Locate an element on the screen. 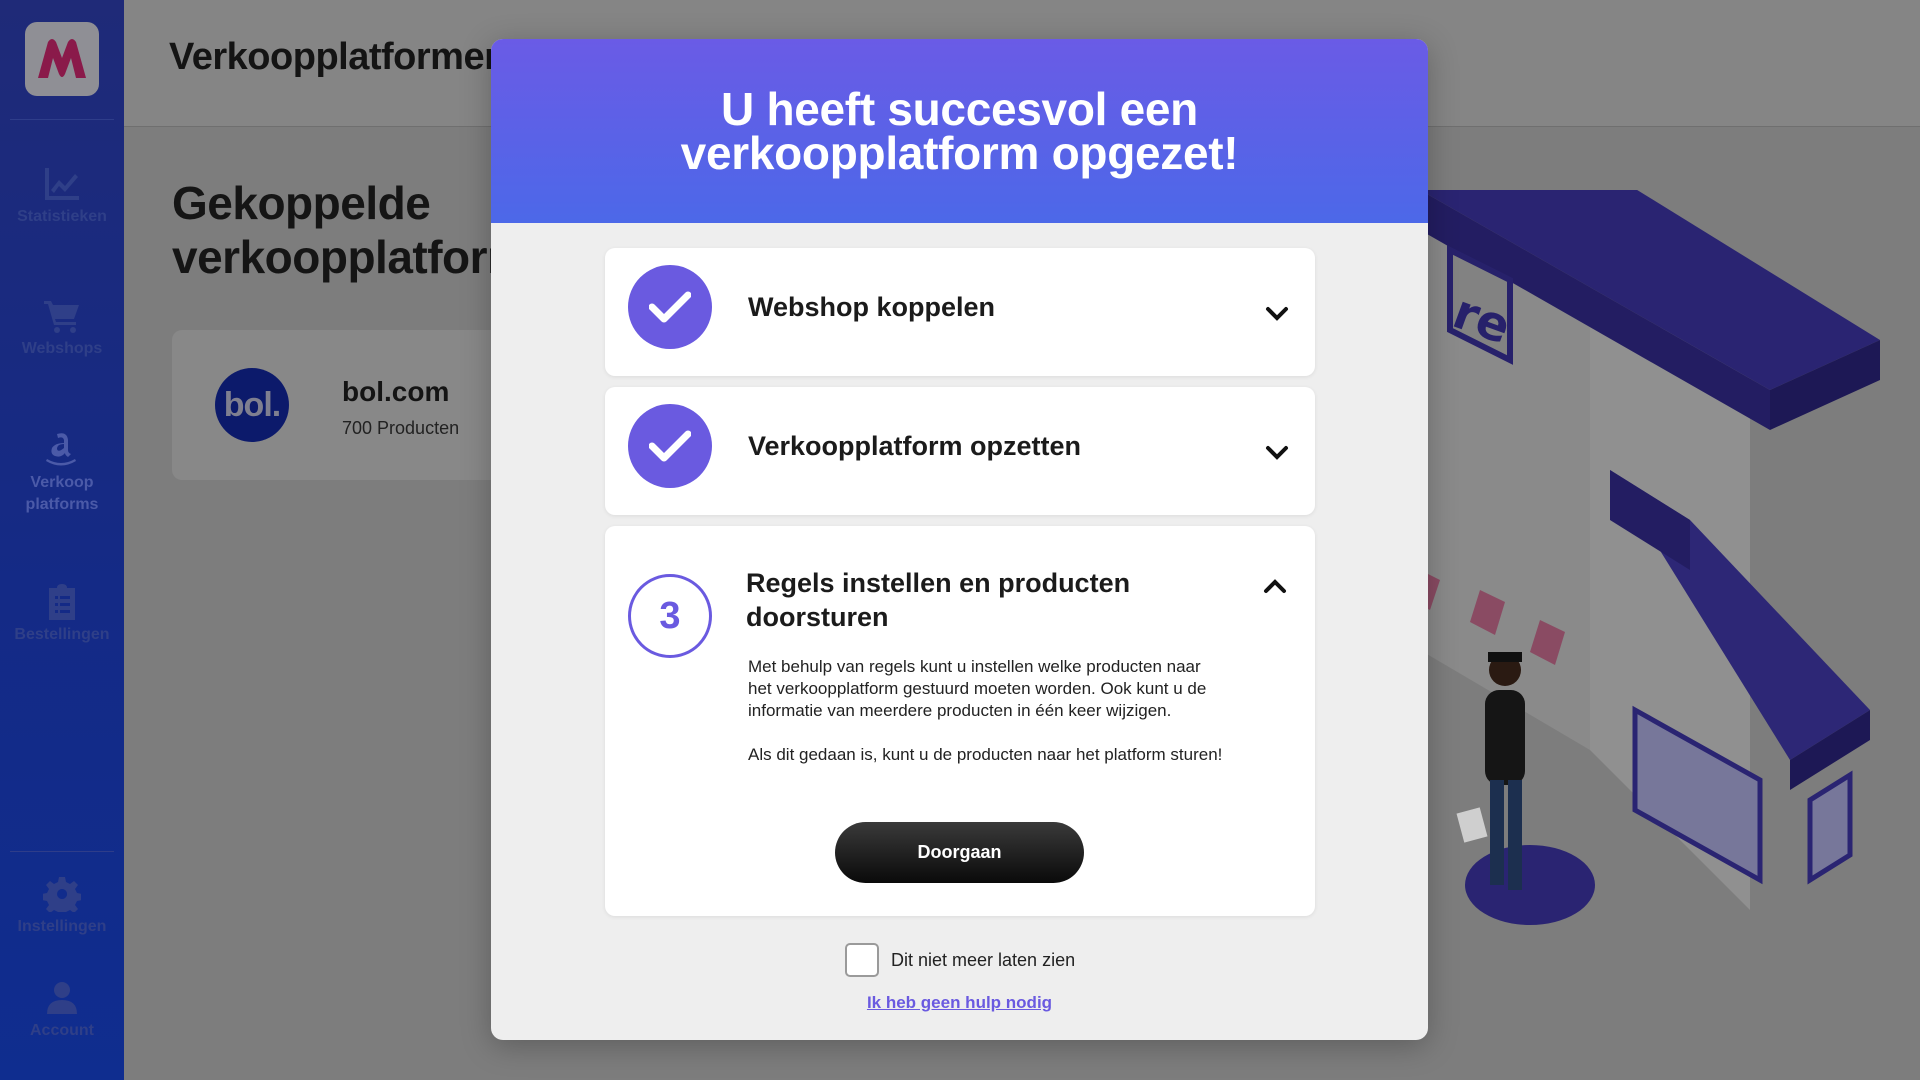  no-help-link: Ik heb geen hulp nodig is located at coordinates (959, 1003).